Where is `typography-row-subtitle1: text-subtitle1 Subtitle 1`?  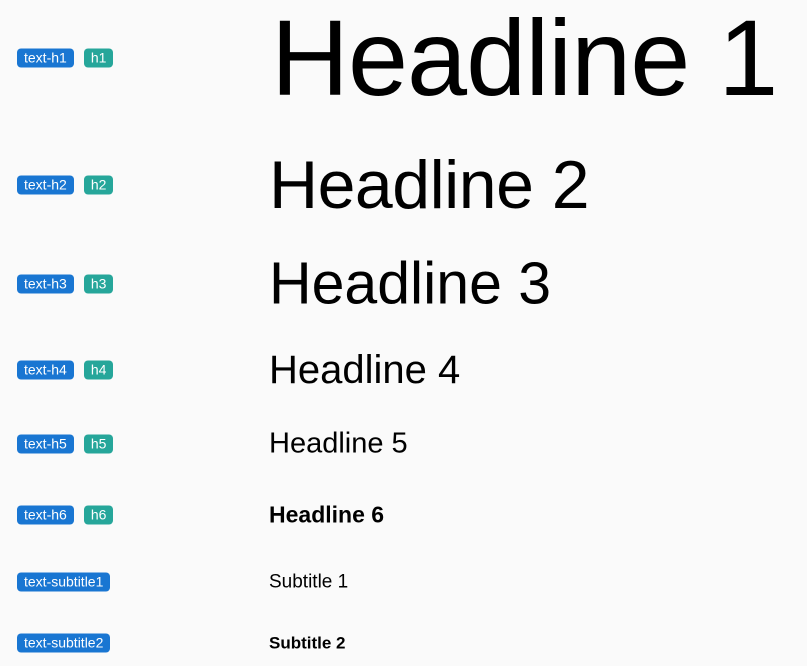 typography-row-subtitle1: text-subtitle1 Subtitle 1 is located at coordinates (403, 582).